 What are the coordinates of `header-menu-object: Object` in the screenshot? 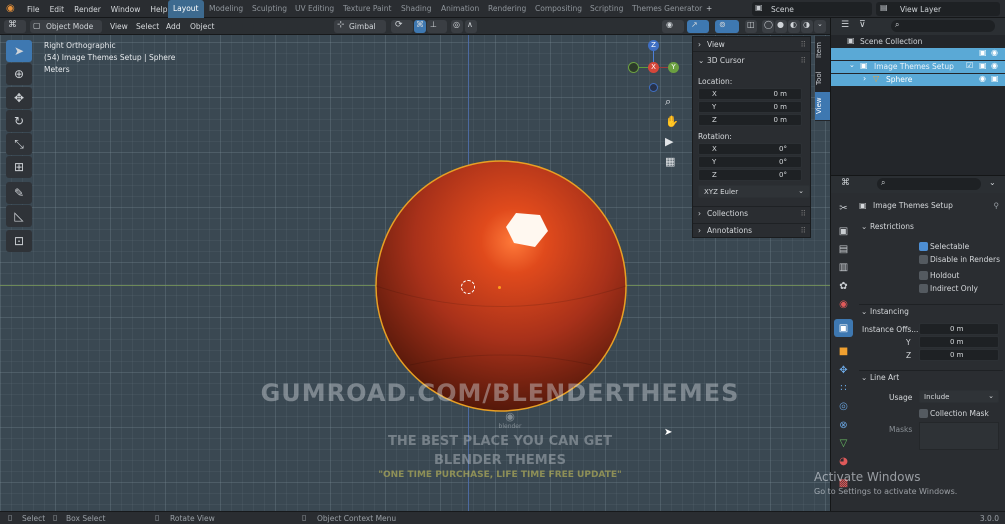 It's located at (202, 26).